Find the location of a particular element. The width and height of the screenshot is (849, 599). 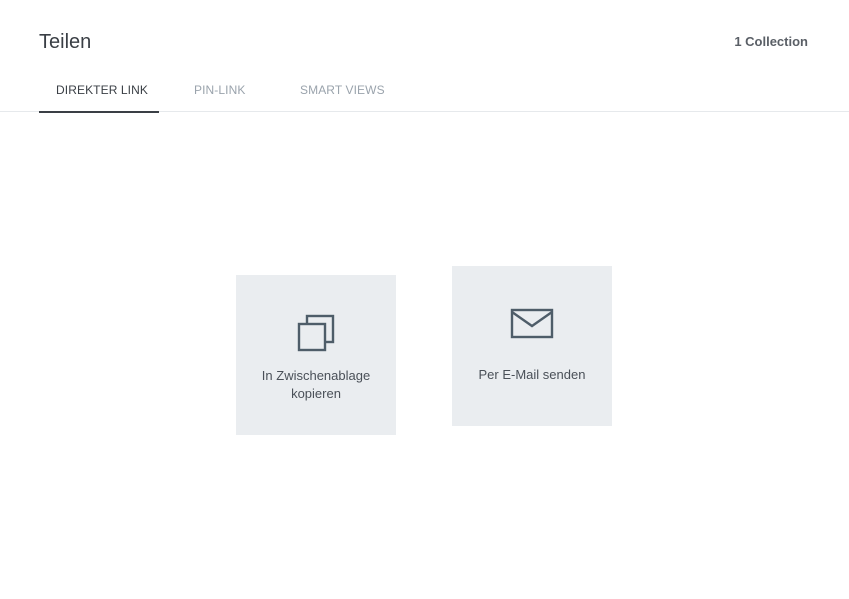

share-tabs: DIREKTER LINK PIN-LINK SMART VIEWS is located at coordinates (226, 91).